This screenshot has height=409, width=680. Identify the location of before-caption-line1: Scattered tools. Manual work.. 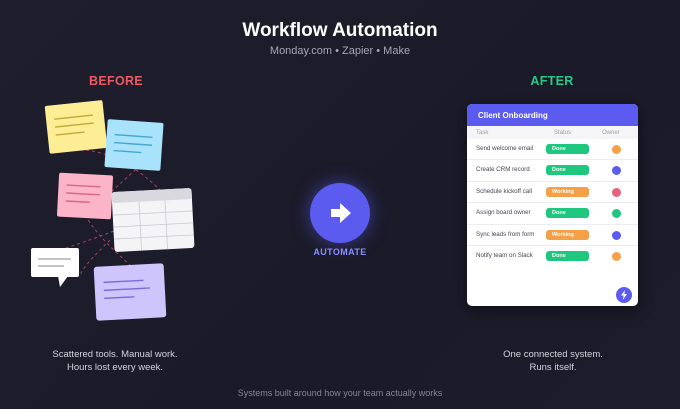
(115, 354).